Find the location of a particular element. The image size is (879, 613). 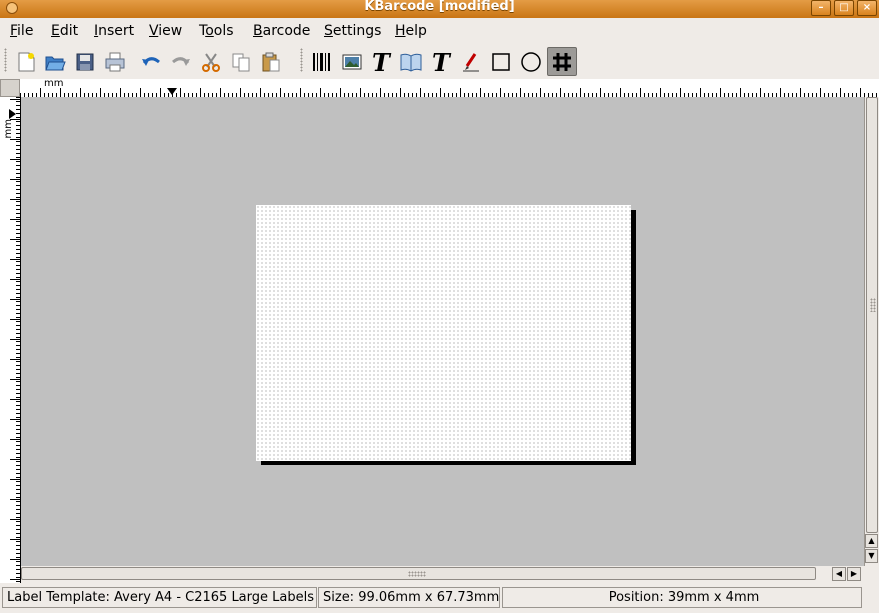

ruler-position-marker is located at coordinates (172, 91).